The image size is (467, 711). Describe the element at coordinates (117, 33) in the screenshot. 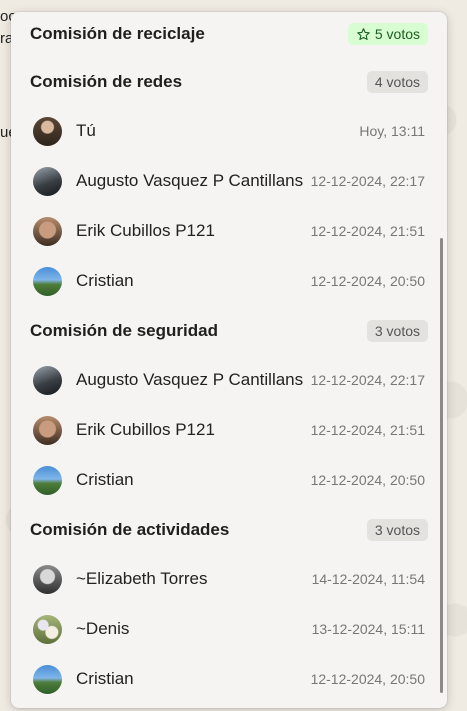

I see `poll-option-title: Comisión de reciclaje` at that location.